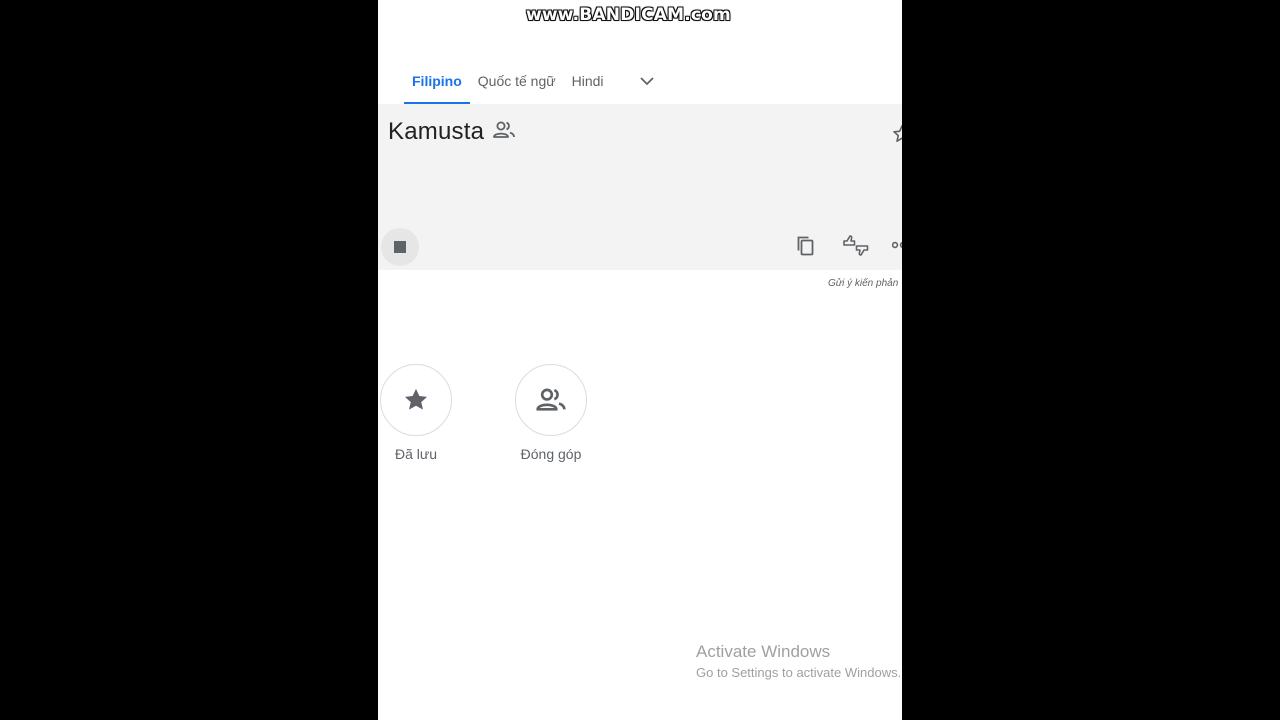 The width and height of the screenshot is (1280, 720). I want to click on more-languages-button, so click(647, 81).